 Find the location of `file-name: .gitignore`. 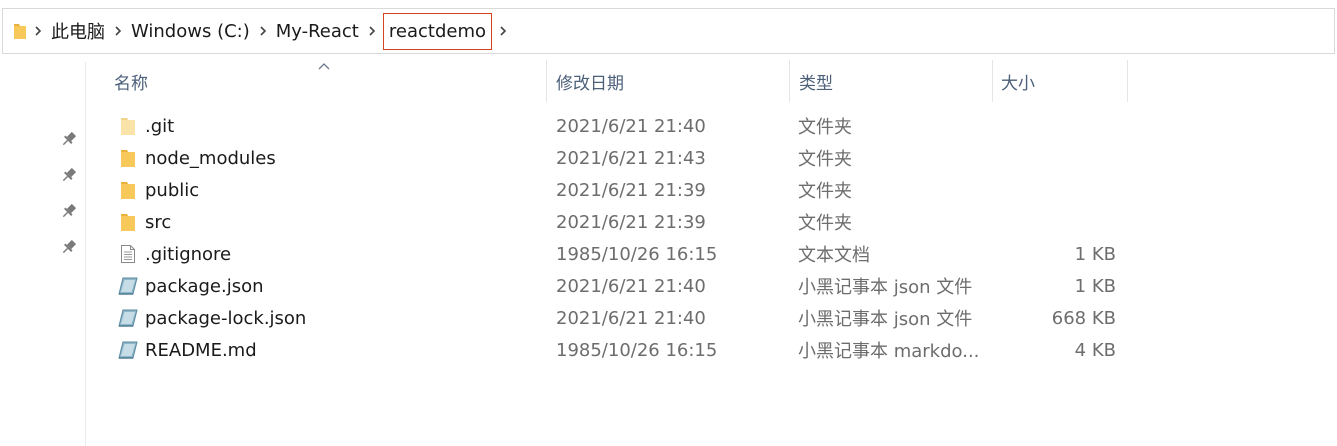

file-name: .gitignore is located at coordinates (188, 254).